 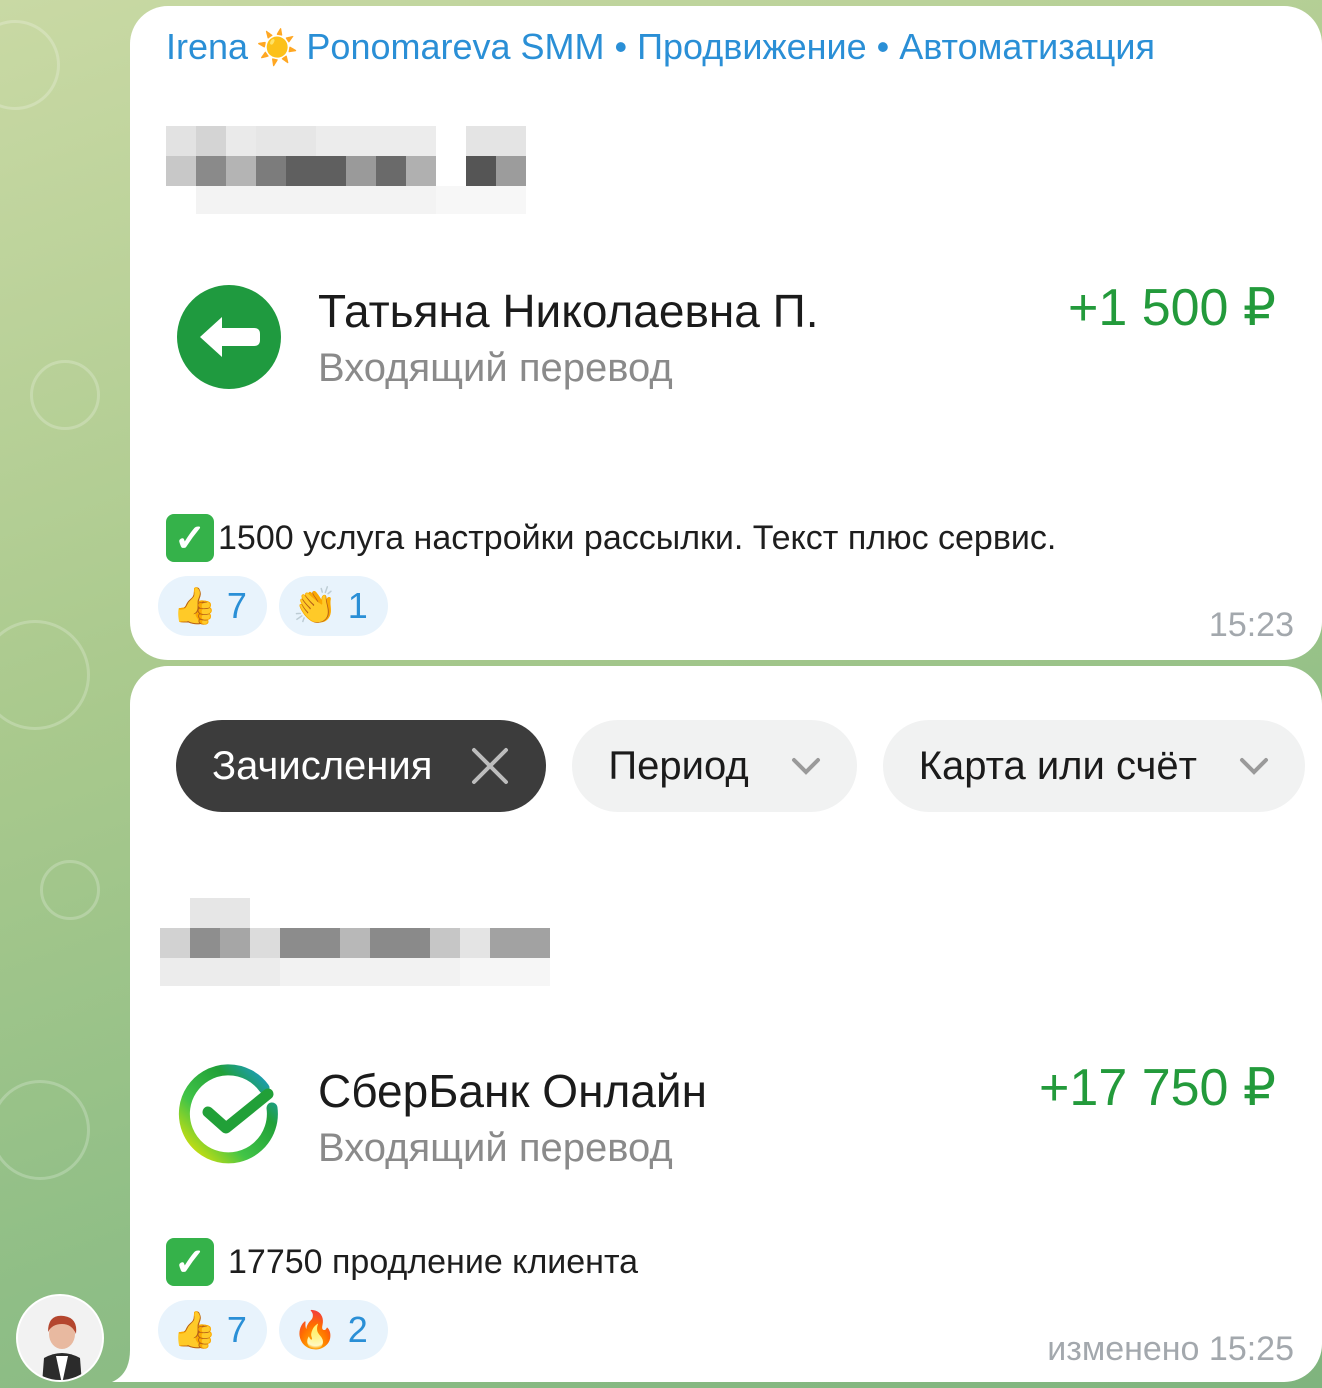 I want to click on reaction-count: 2, so click(x=357, y=1329).